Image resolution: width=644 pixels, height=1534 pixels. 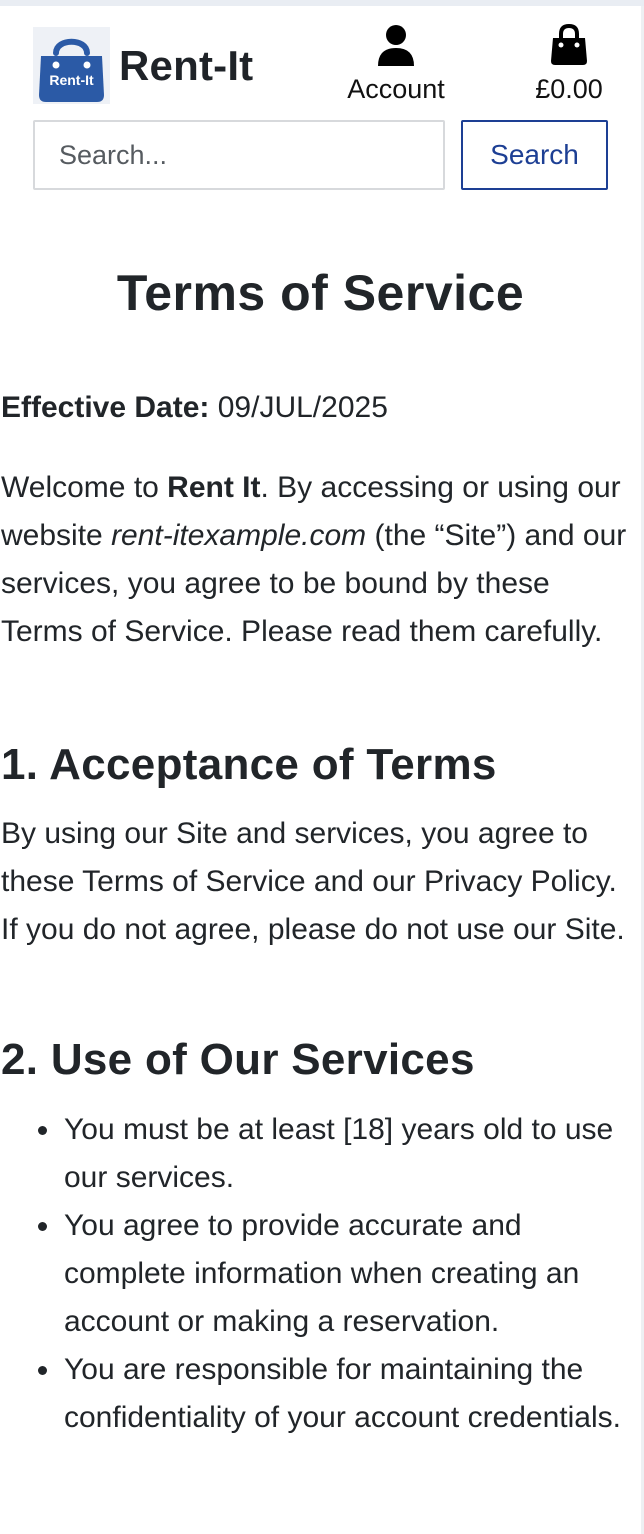 I want to click on effective-date: Effective Date: 09/JUL/2025, so click(x=320, y=408).